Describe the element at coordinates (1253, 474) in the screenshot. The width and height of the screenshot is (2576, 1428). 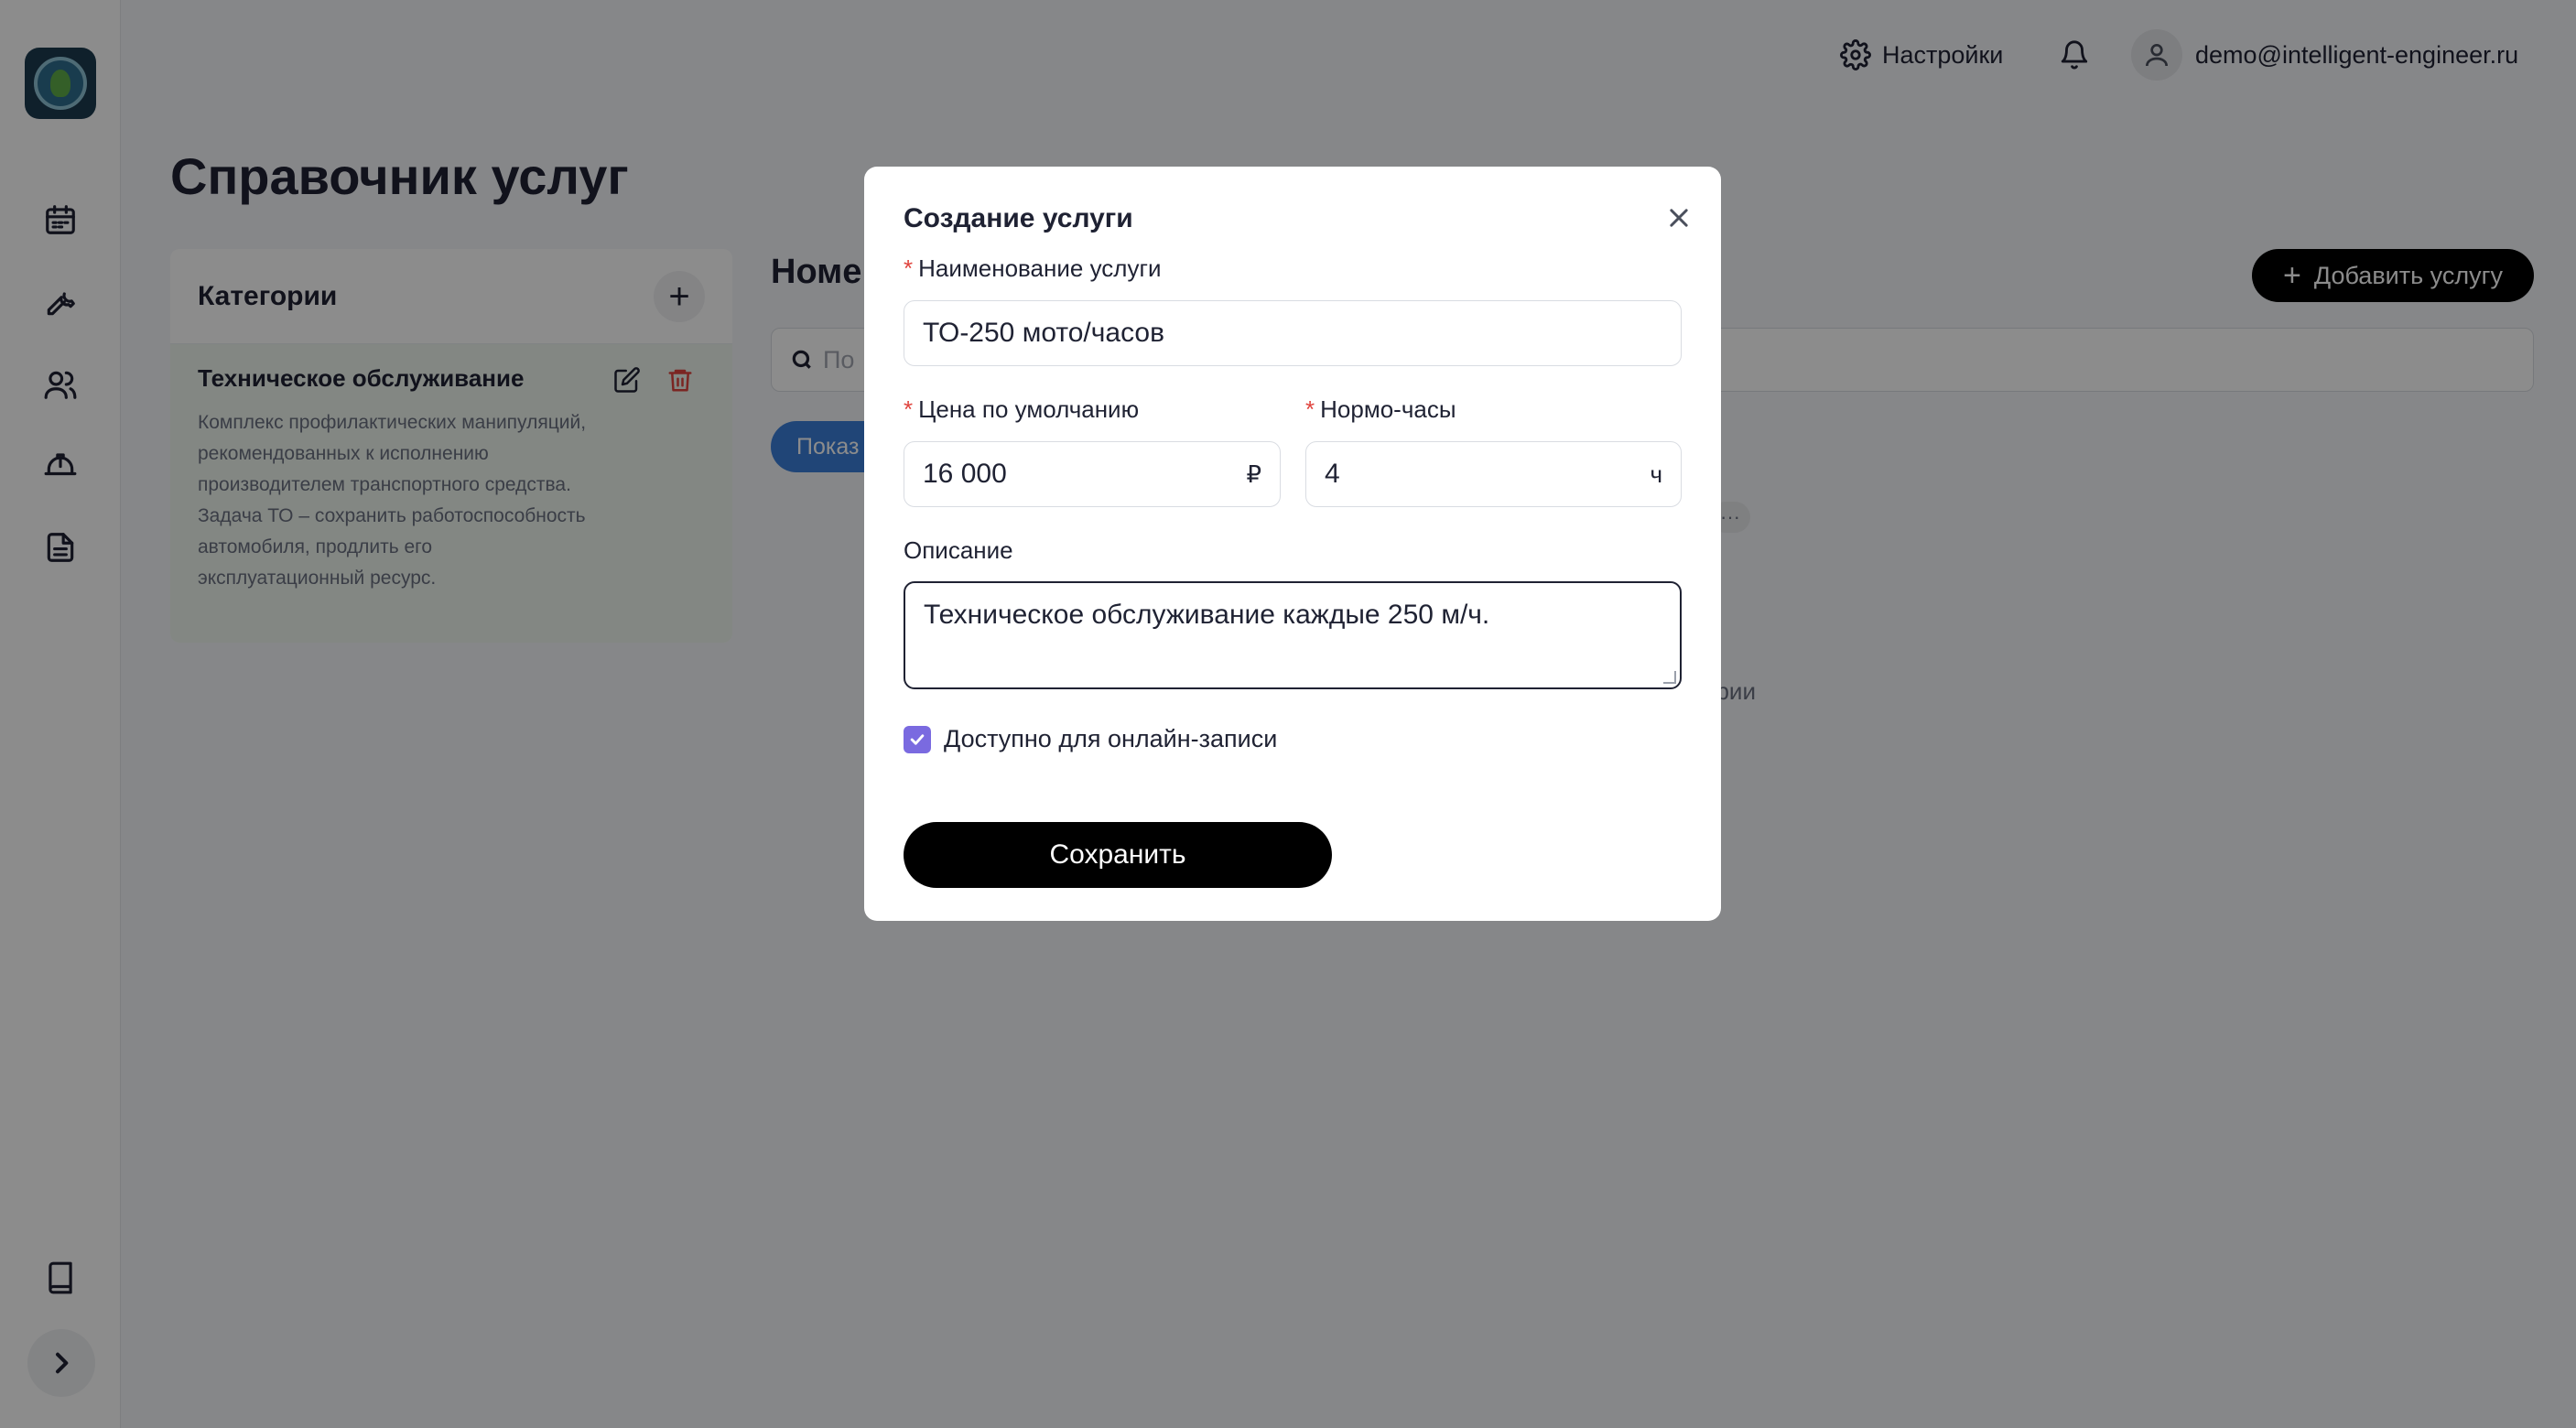
I see `ruble-icon: ₽` at that location.